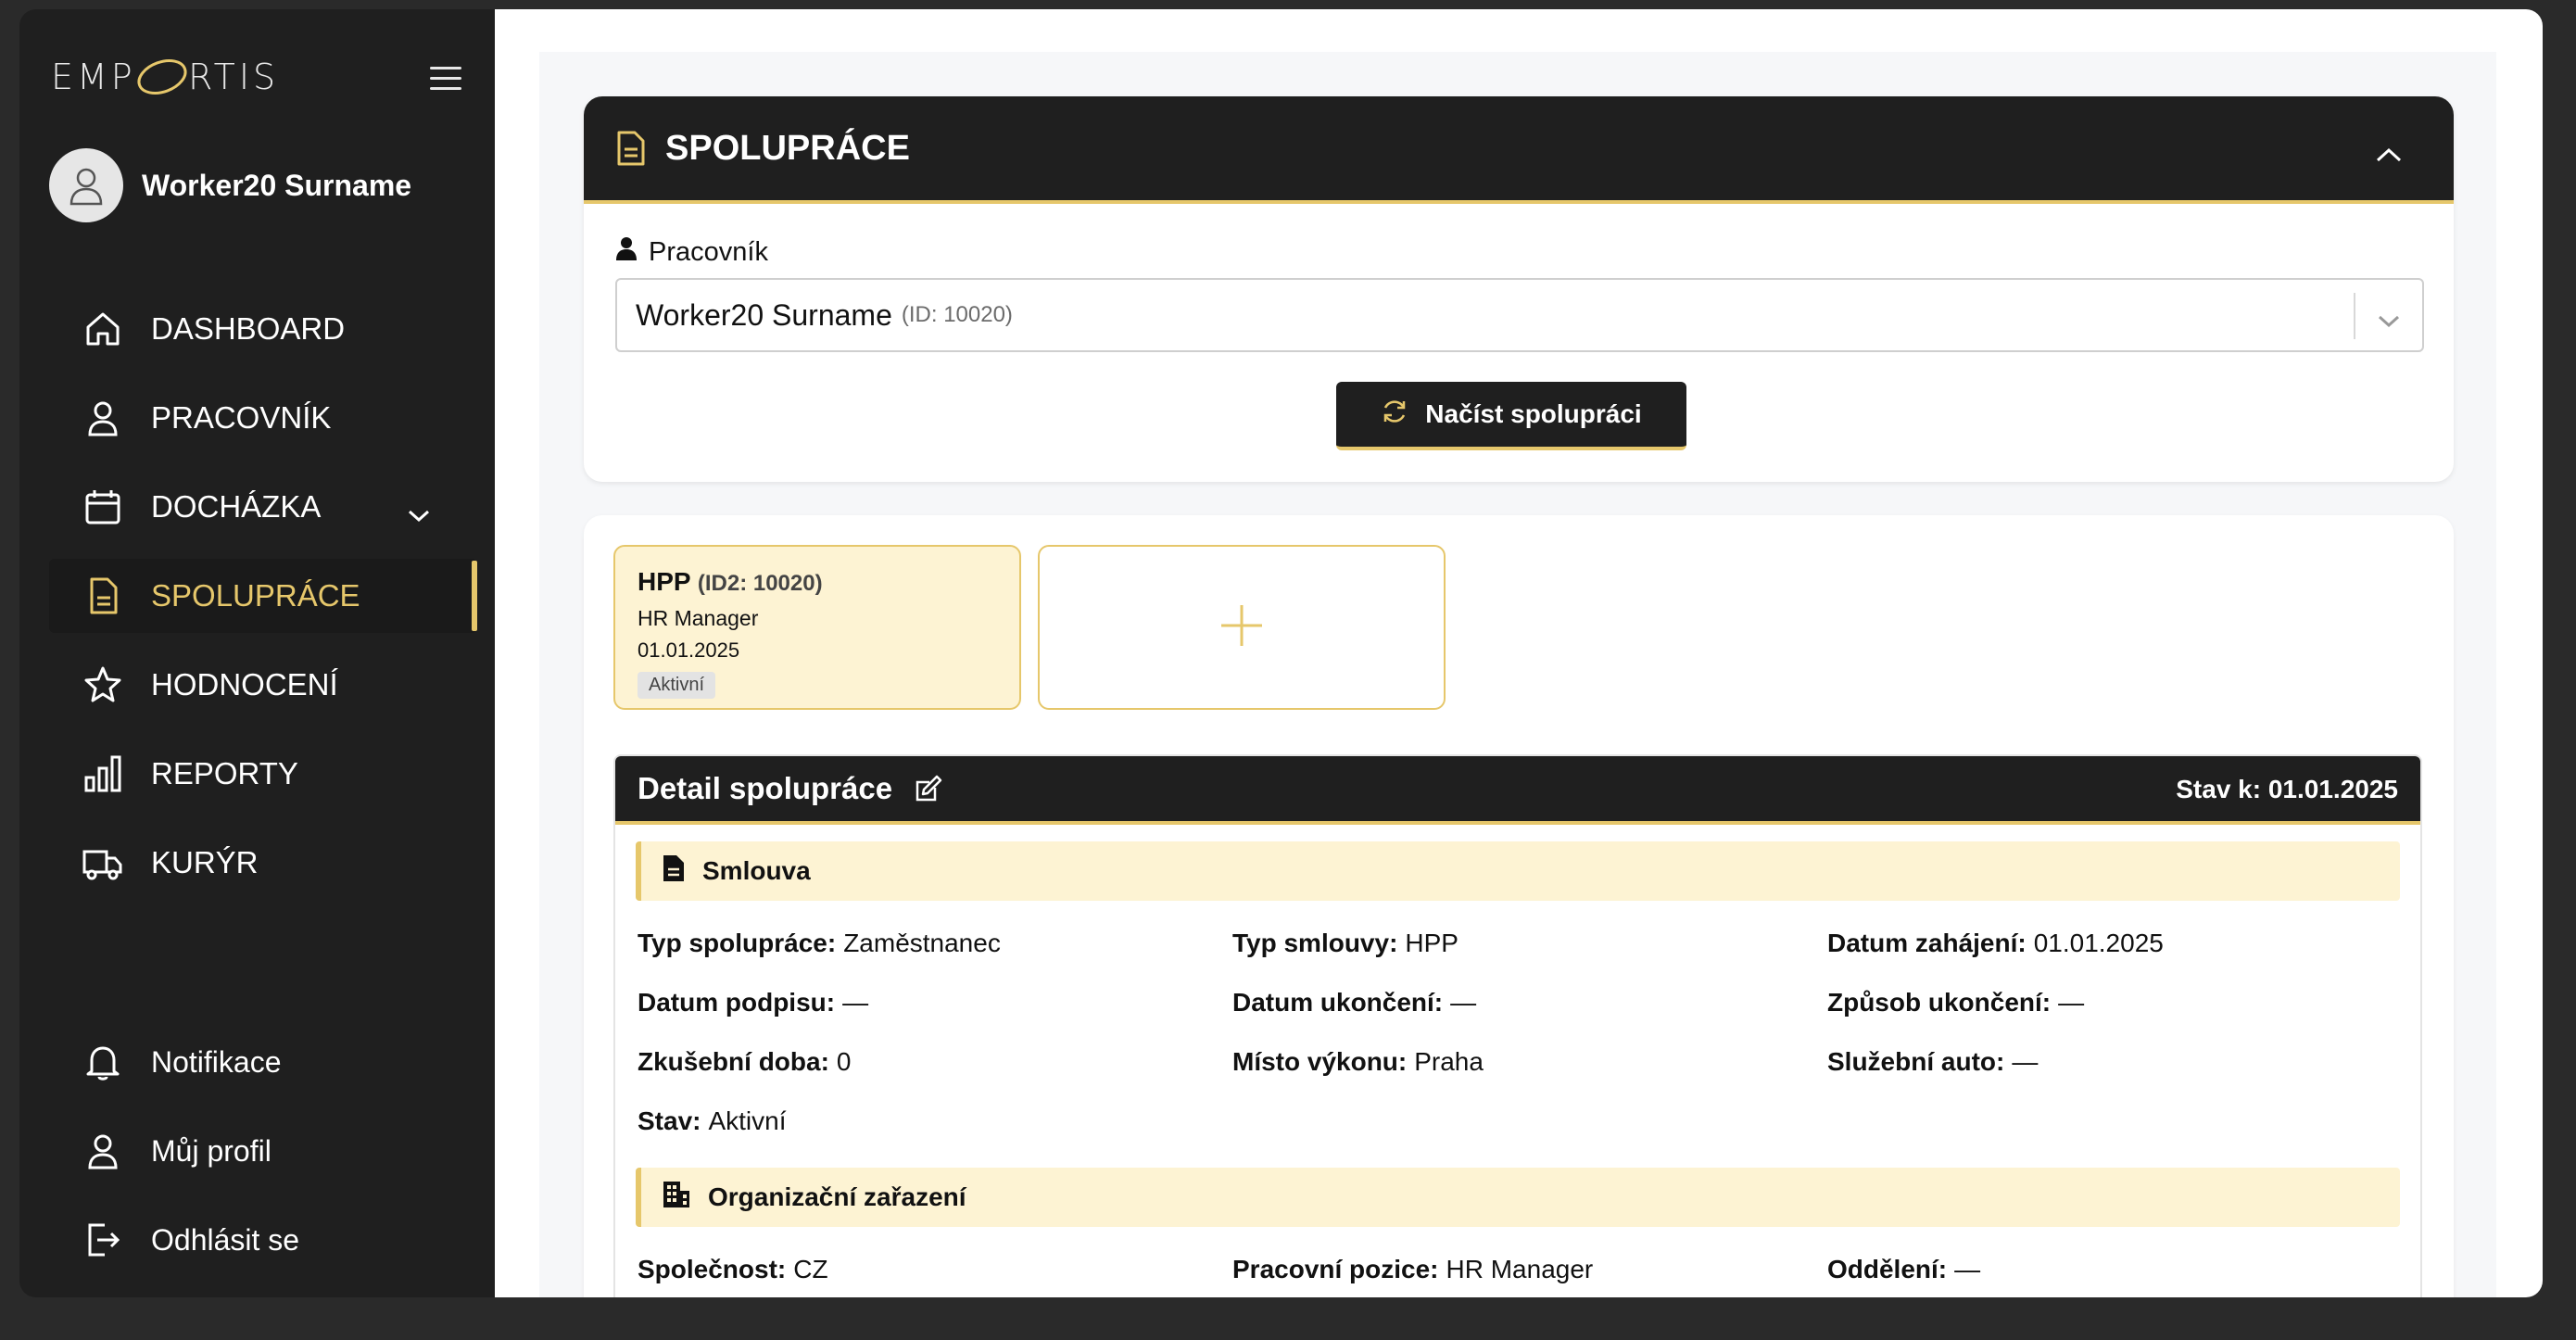 This screenshot has width=2576, height=1340. I want to click on detail-title: Detail spolupráce, so click(765, 788).